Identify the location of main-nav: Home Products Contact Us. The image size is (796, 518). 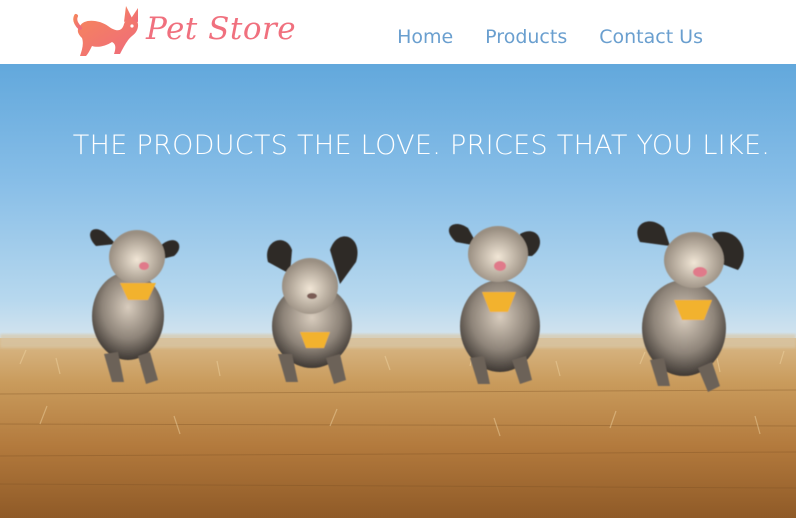
(550, 37).